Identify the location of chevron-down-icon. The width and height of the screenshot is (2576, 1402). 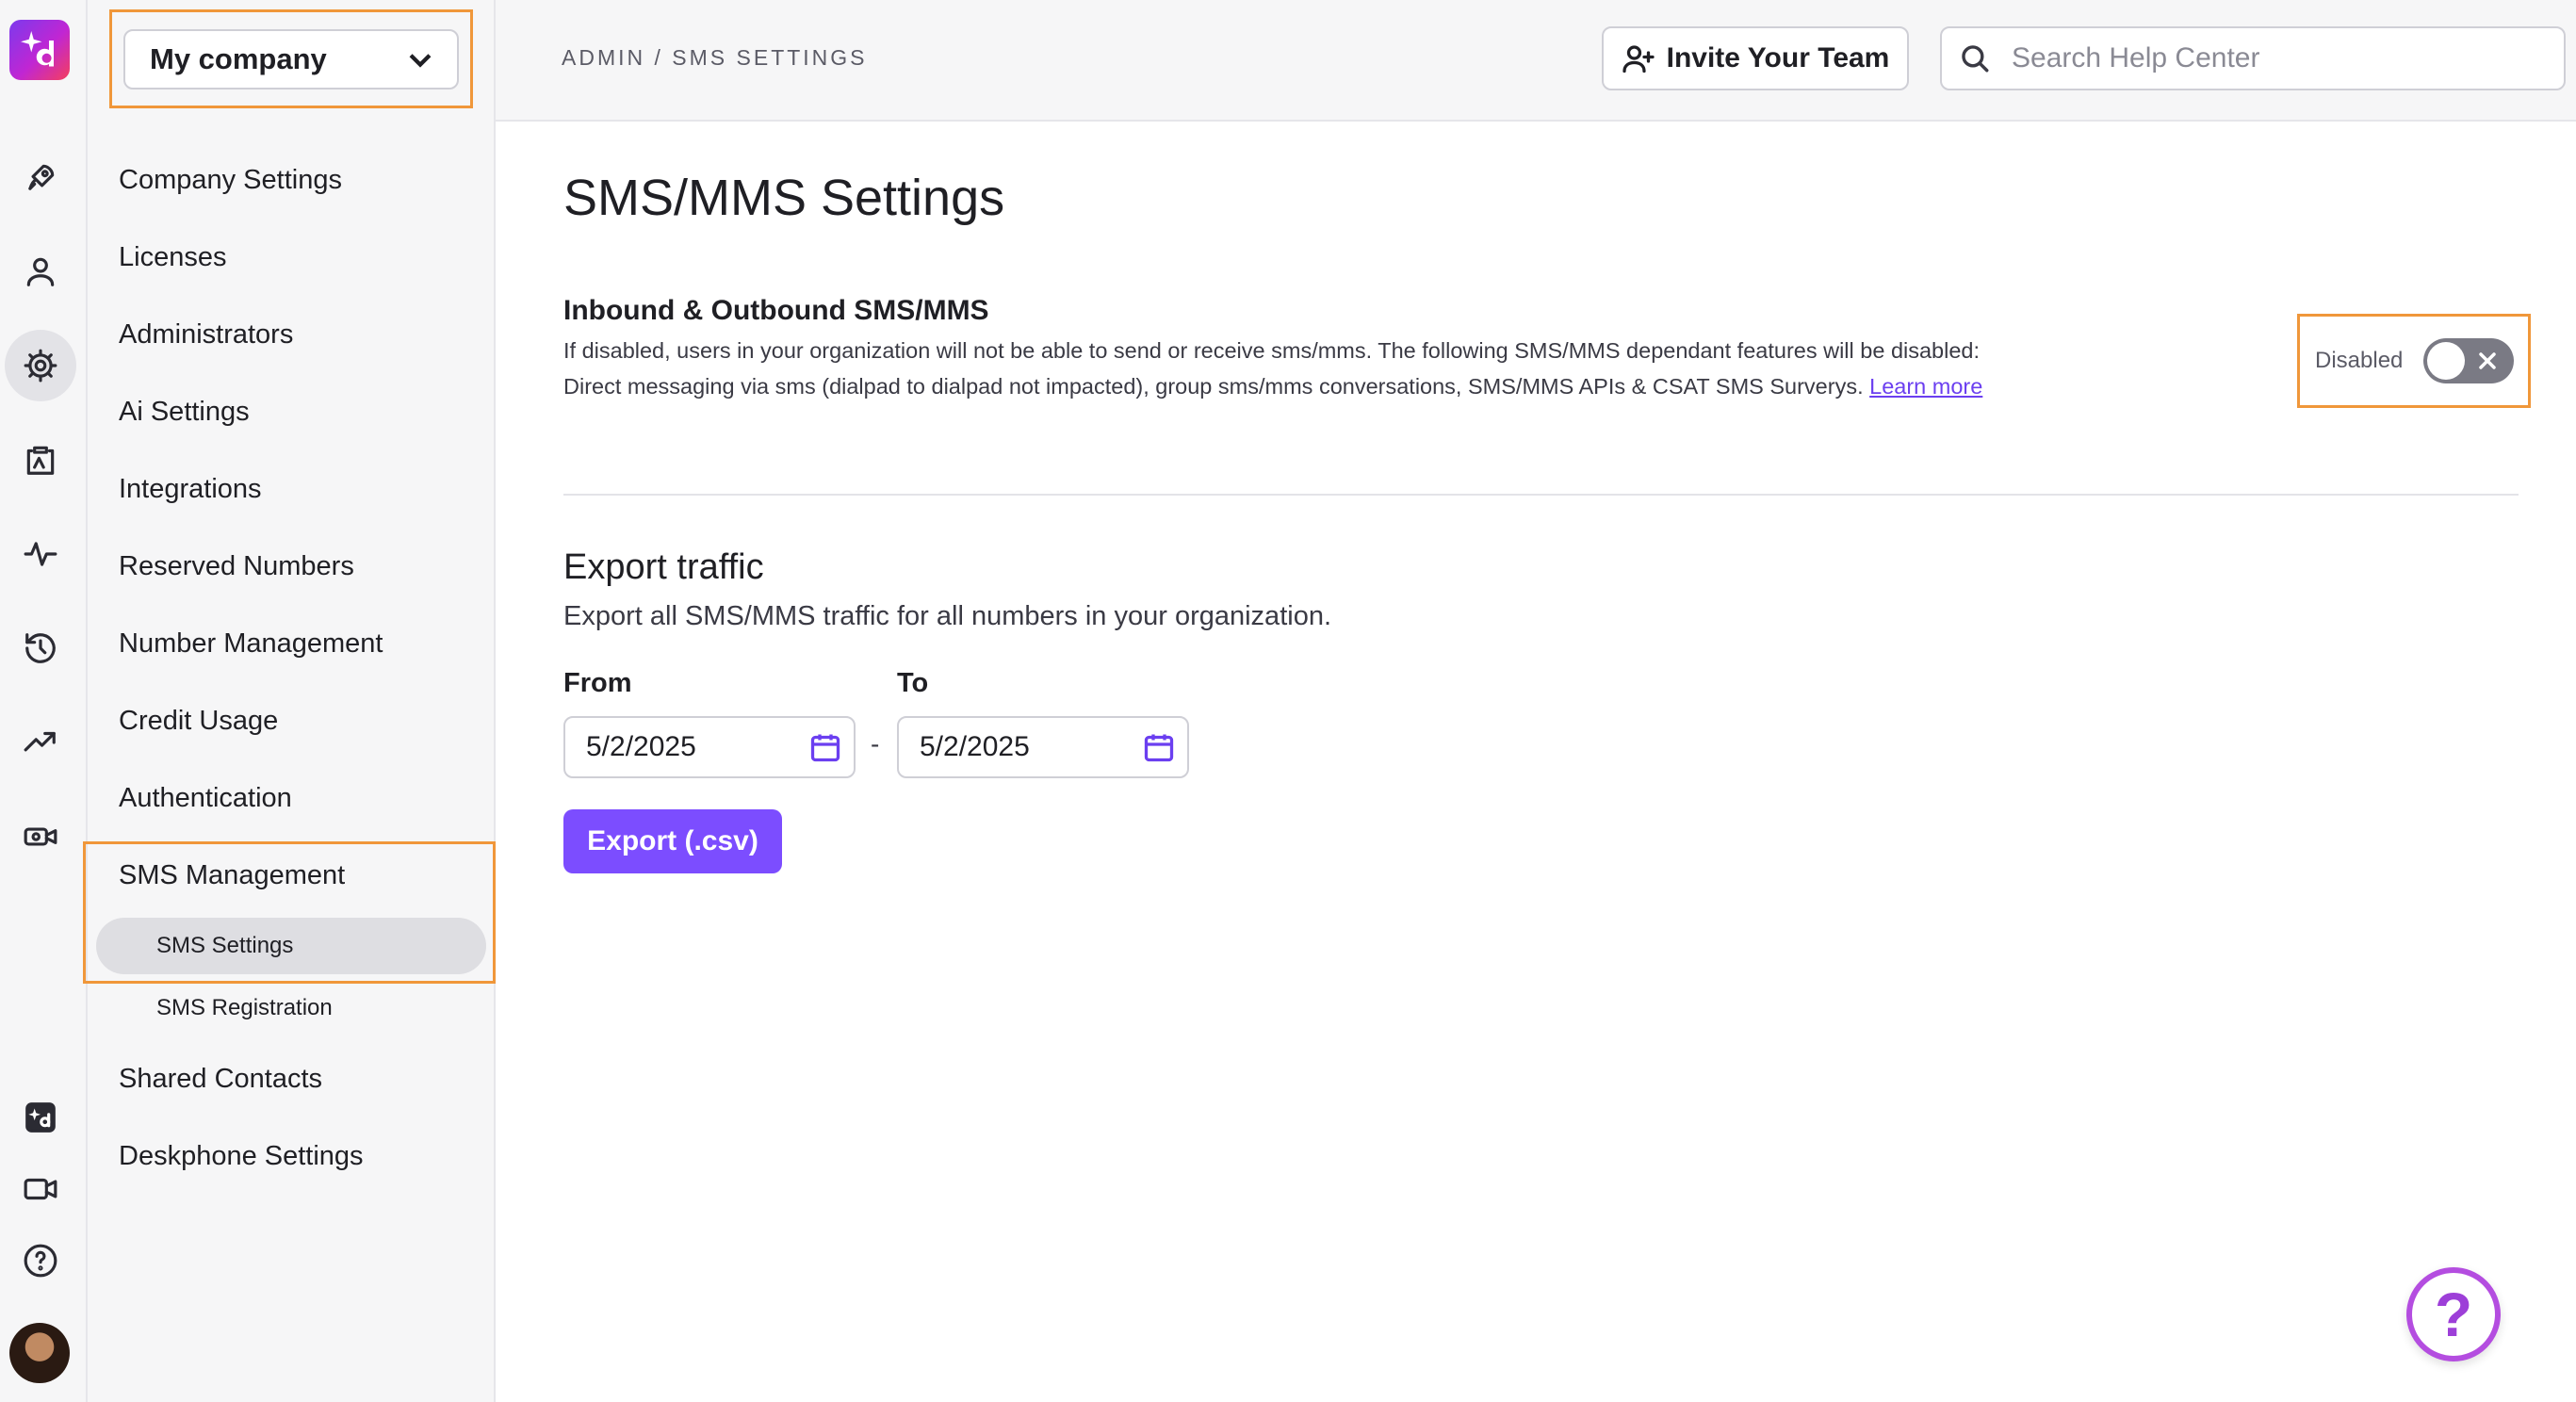
(420, 61).